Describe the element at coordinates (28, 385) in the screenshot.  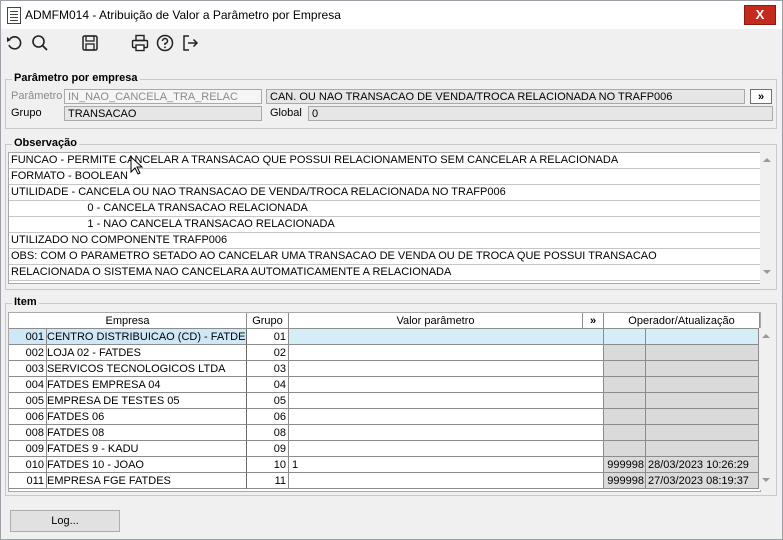
I see `empresa-code-cell: 004` at that location.